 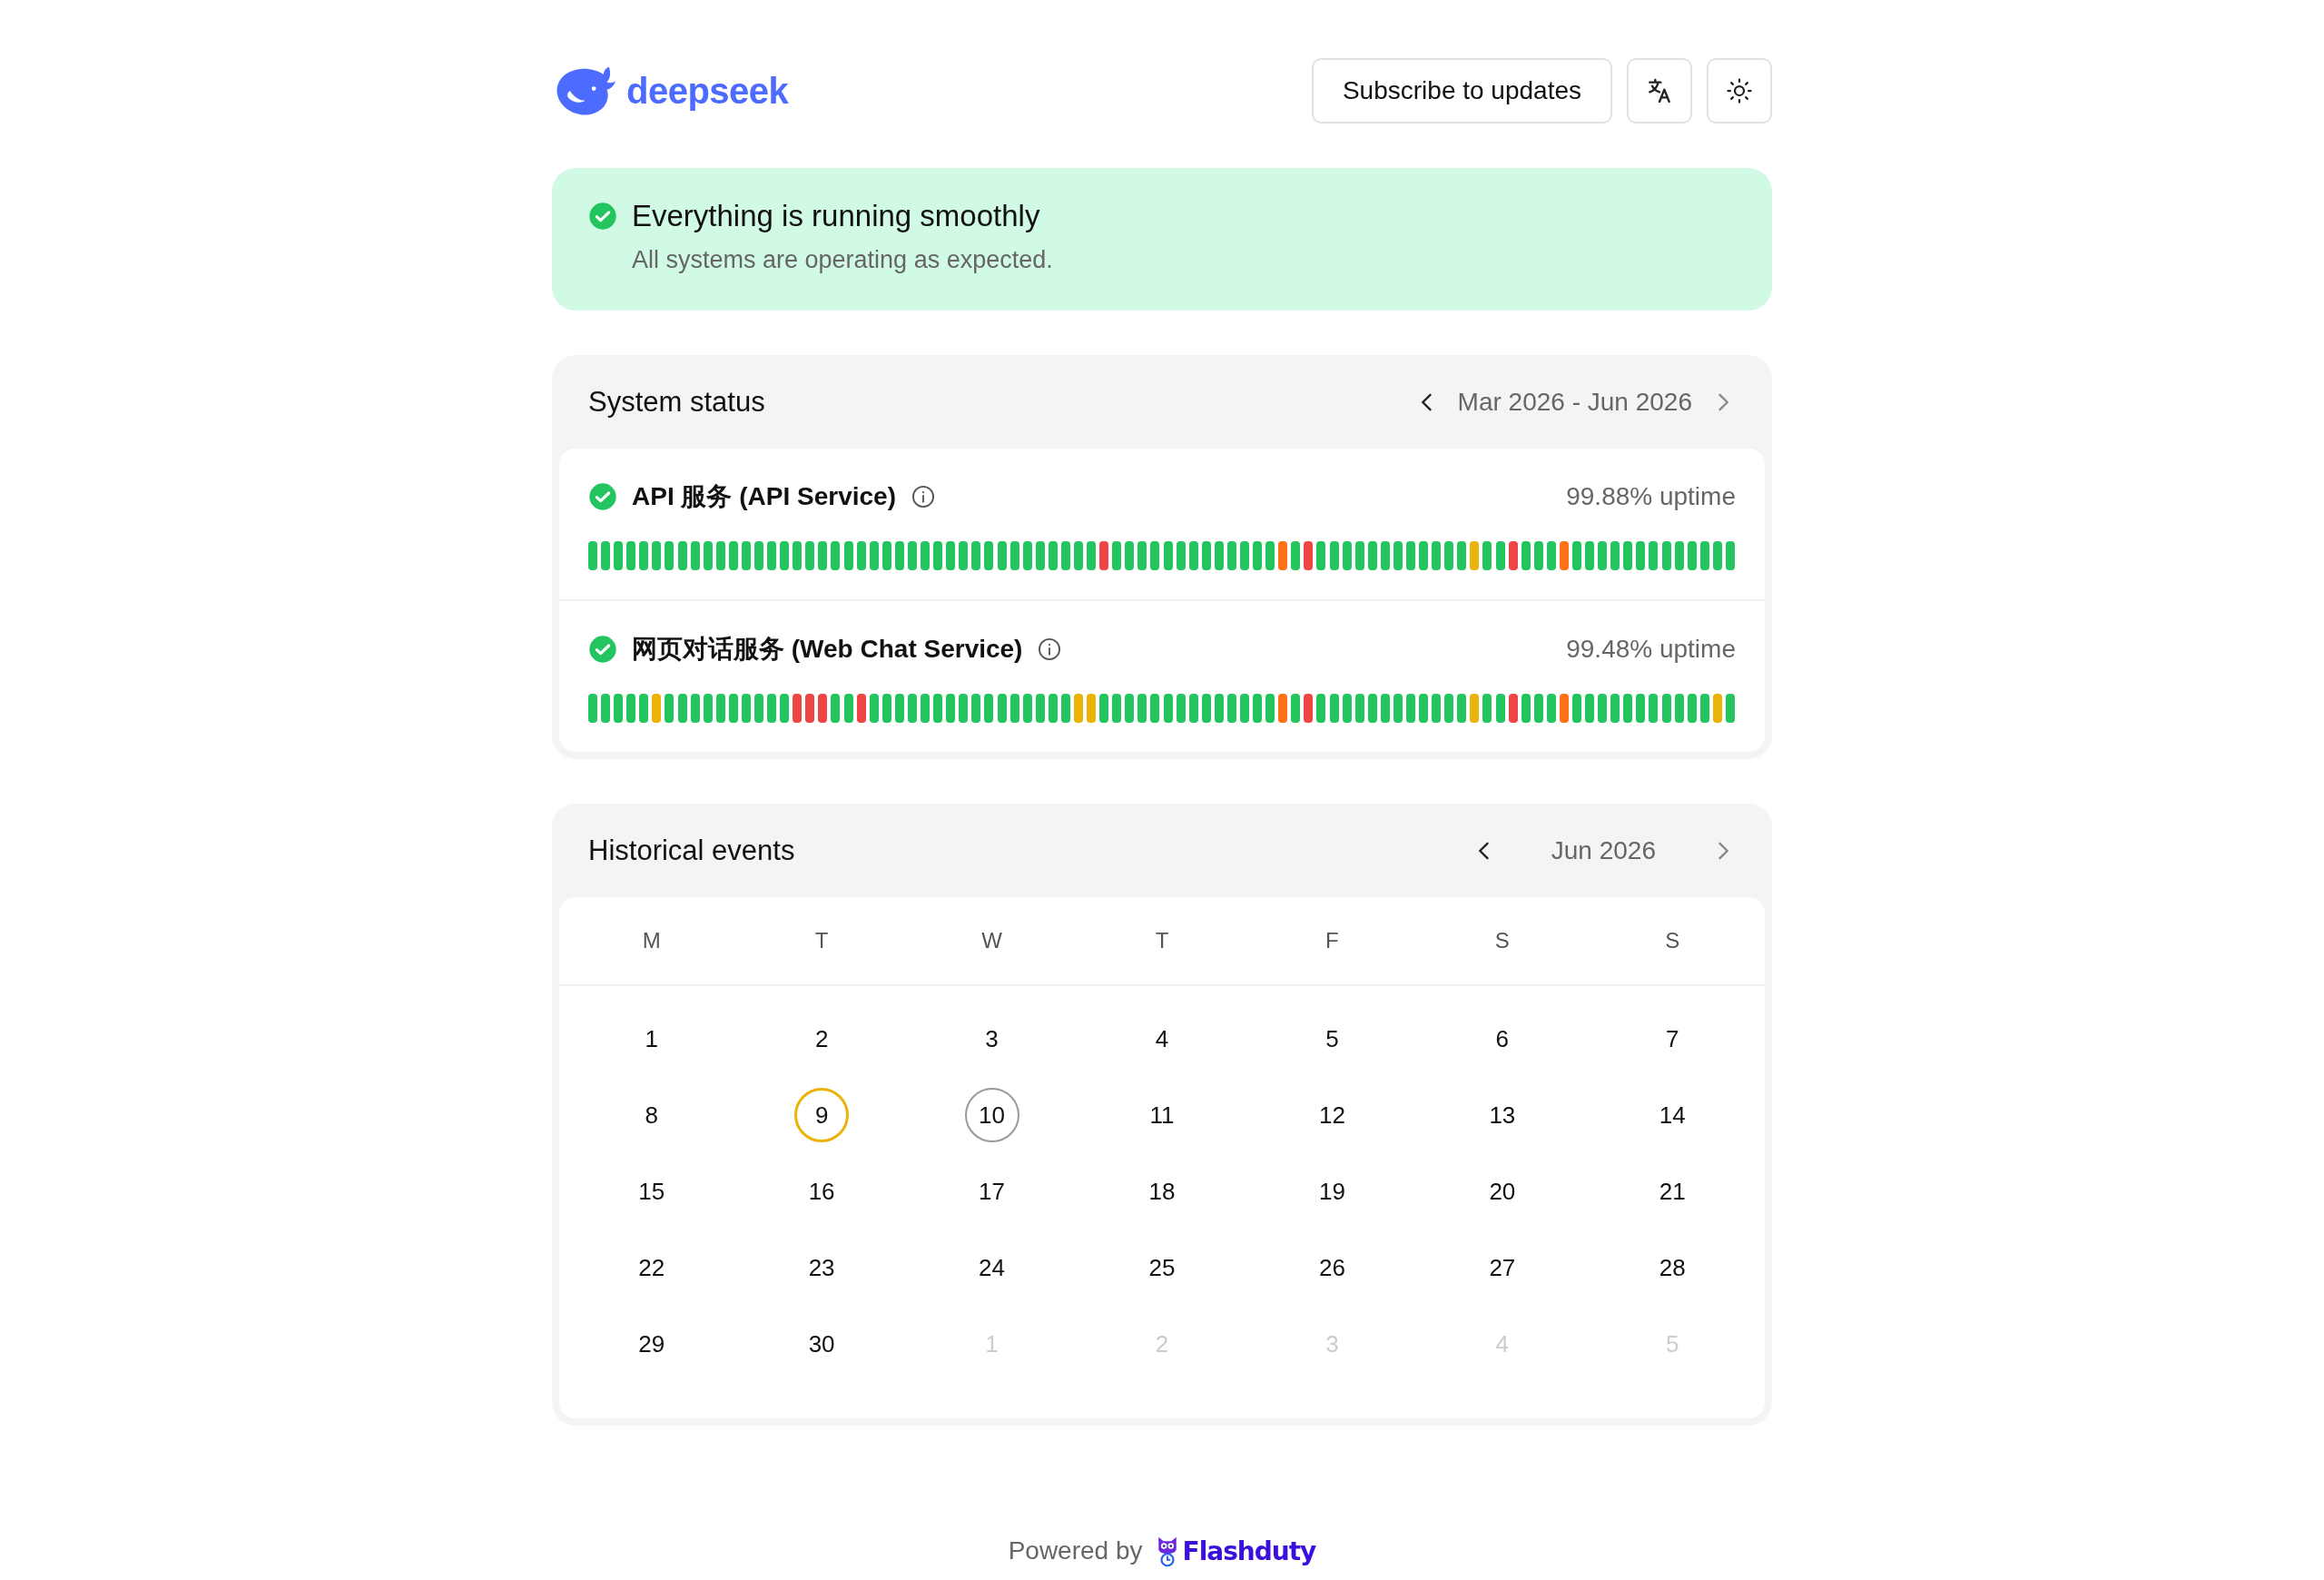 What do you see at coordinates (1672, 1039) in the screenshot?
I see `calendar-day: 7` at bounding box center [1672, 1039].